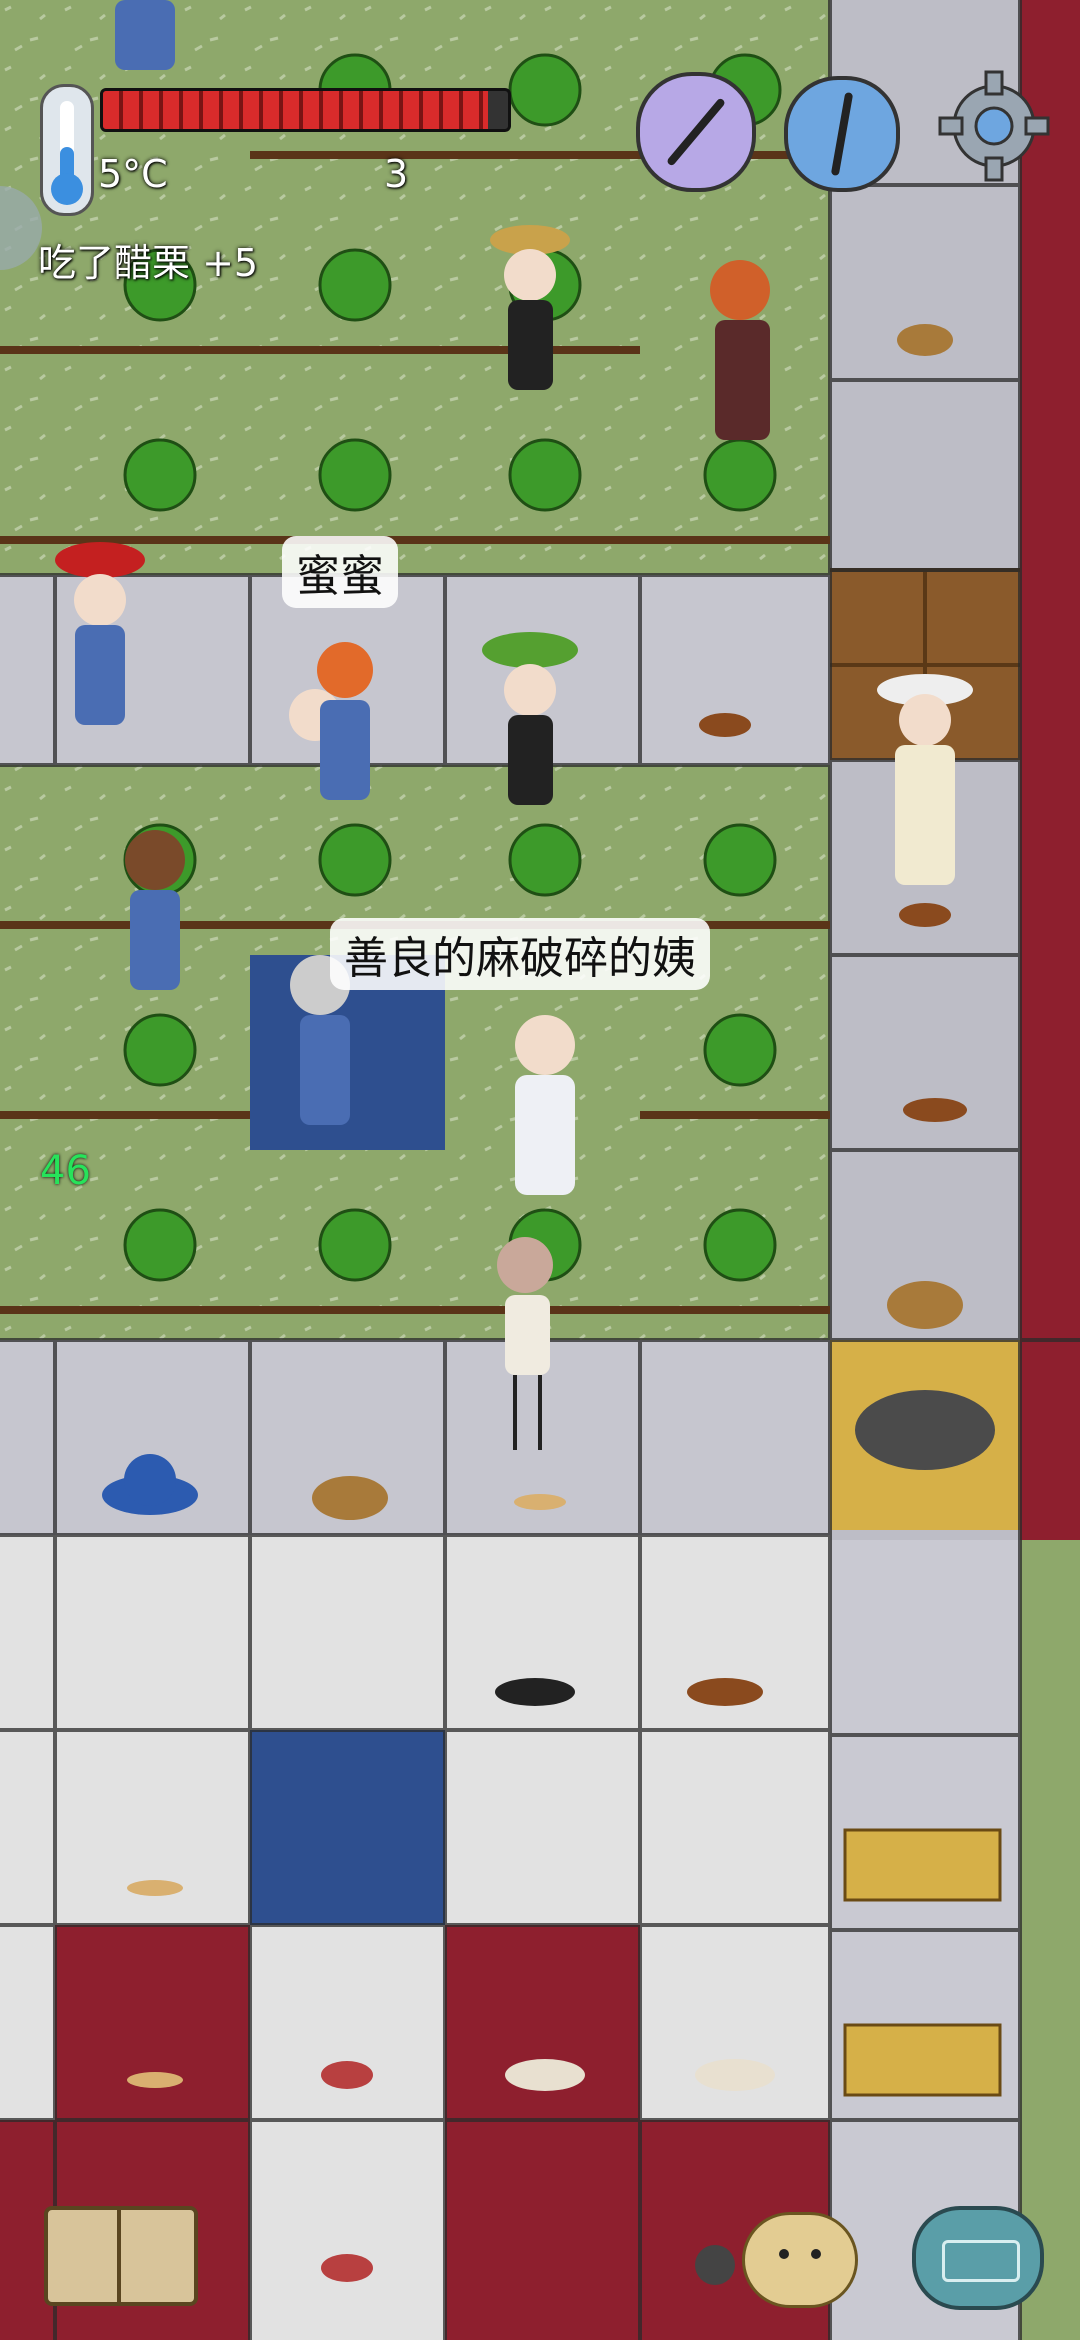  I want to click on character-braids, so click(155, 910).